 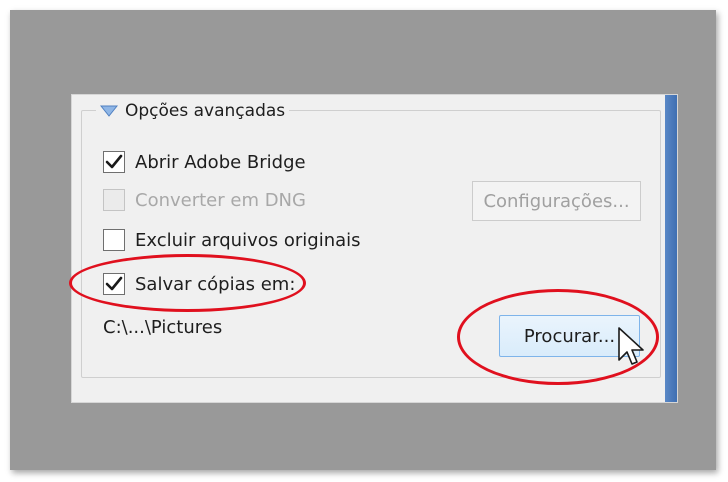 I want to click on mouse-pointer-icon, so click(x=631, y=346).